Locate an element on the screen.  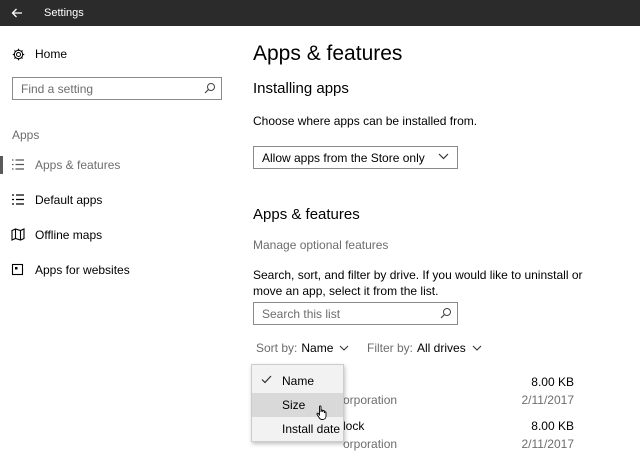
map-icon is located at coordinates (18, 234).